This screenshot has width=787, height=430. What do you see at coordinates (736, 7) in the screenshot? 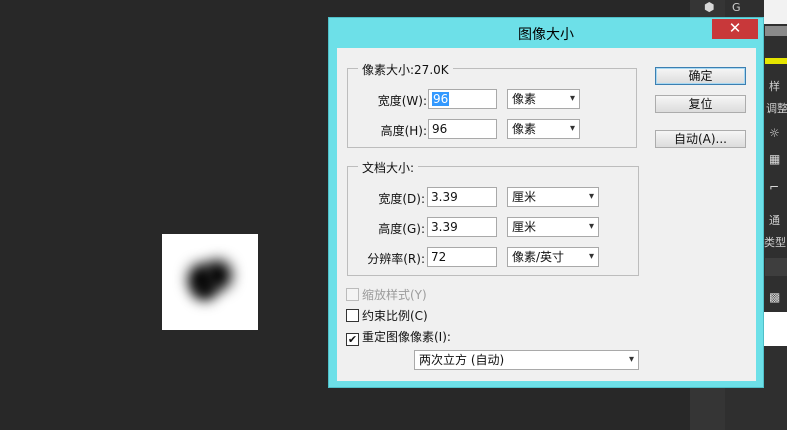
I see `channel-letter-g: G` at bounding box center [736, 7].